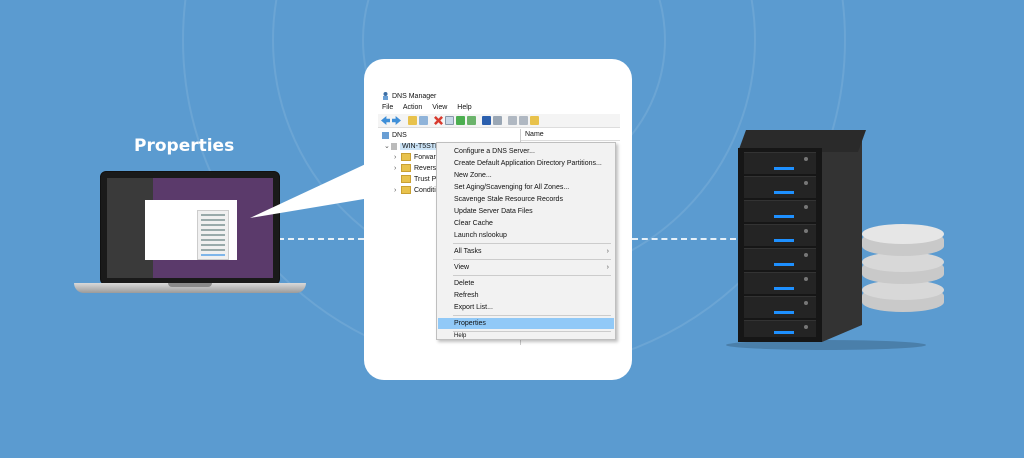  What do you see at coordinates (526, 323) in the screenshot?
I see `menu-item-properties: Properties` at bounding box center [526, 323].